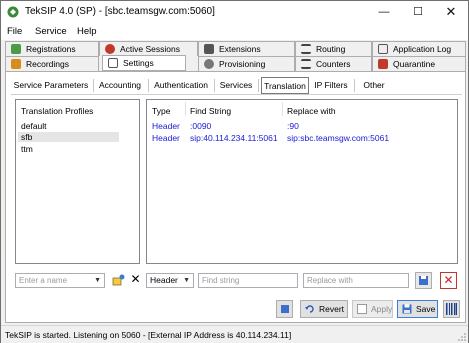 The width and height of the screenshot is (469, 343). I want to click on barcode-icon, so click(451, 309).